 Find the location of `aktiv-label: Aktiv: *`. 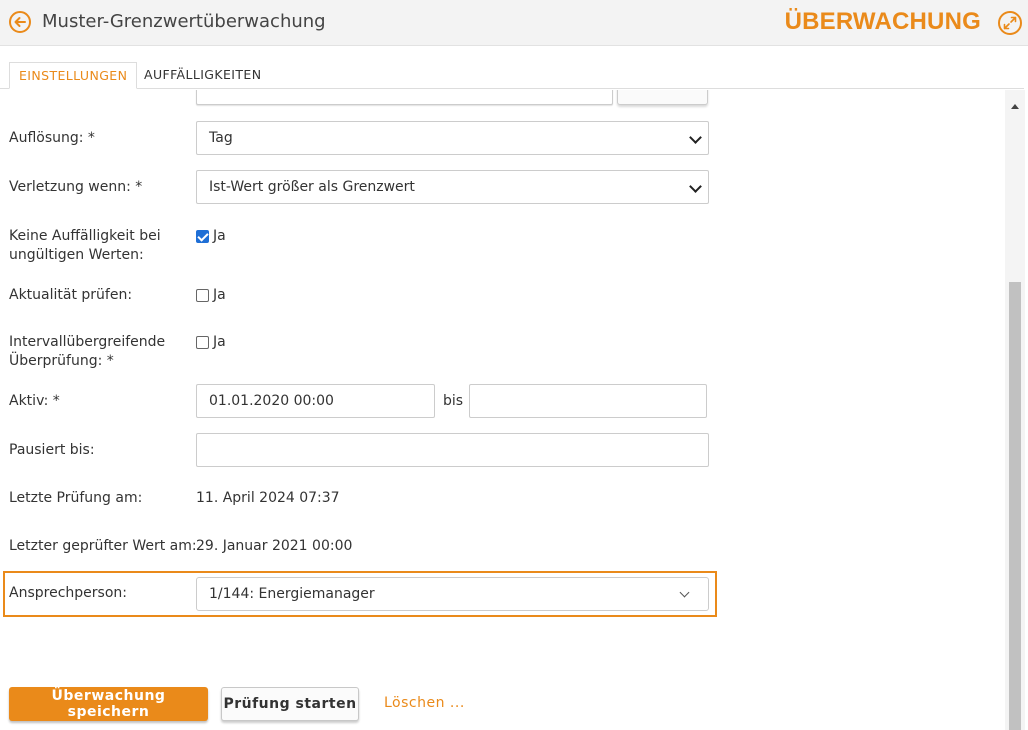

aktiv-label: Aktiv: * is located at coordinates (34, 401).